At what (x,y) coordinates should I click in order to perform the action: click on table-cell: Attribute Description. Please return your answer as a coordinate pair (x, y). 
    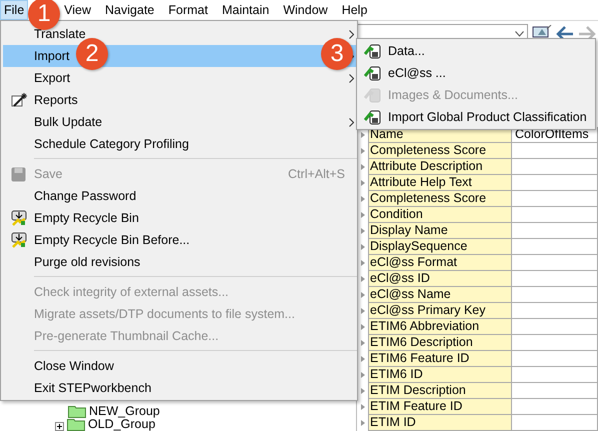
    Looking at the image, I should click on (440, 167).